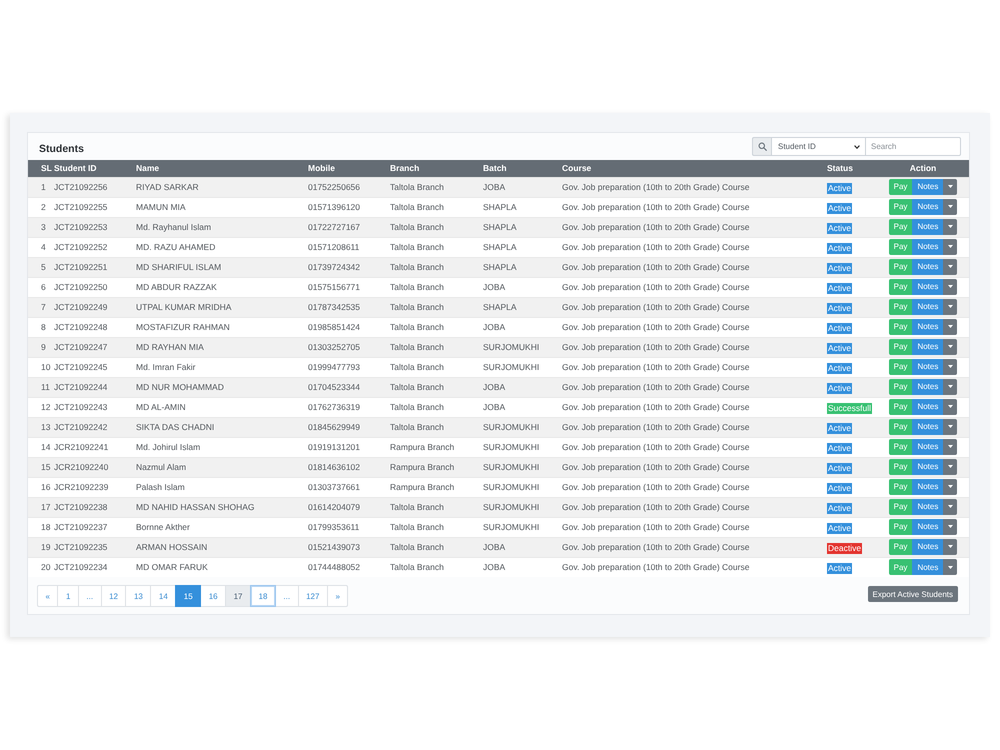 The height and width of the screenshot is (750, 1000). Describe the element at coordinates (348, 507) in the screenshot. I see `table-cell: 01614204079` at that location.